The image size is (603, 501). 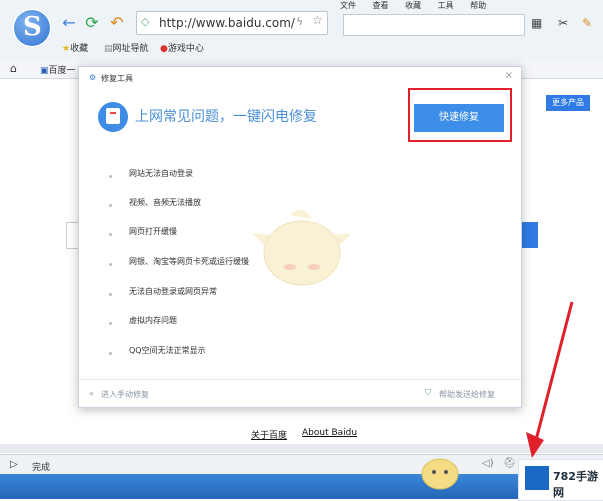 I want to click on menu-bar: 文件 查看 收藏 工具 帮助, so click(x=471, y=6).